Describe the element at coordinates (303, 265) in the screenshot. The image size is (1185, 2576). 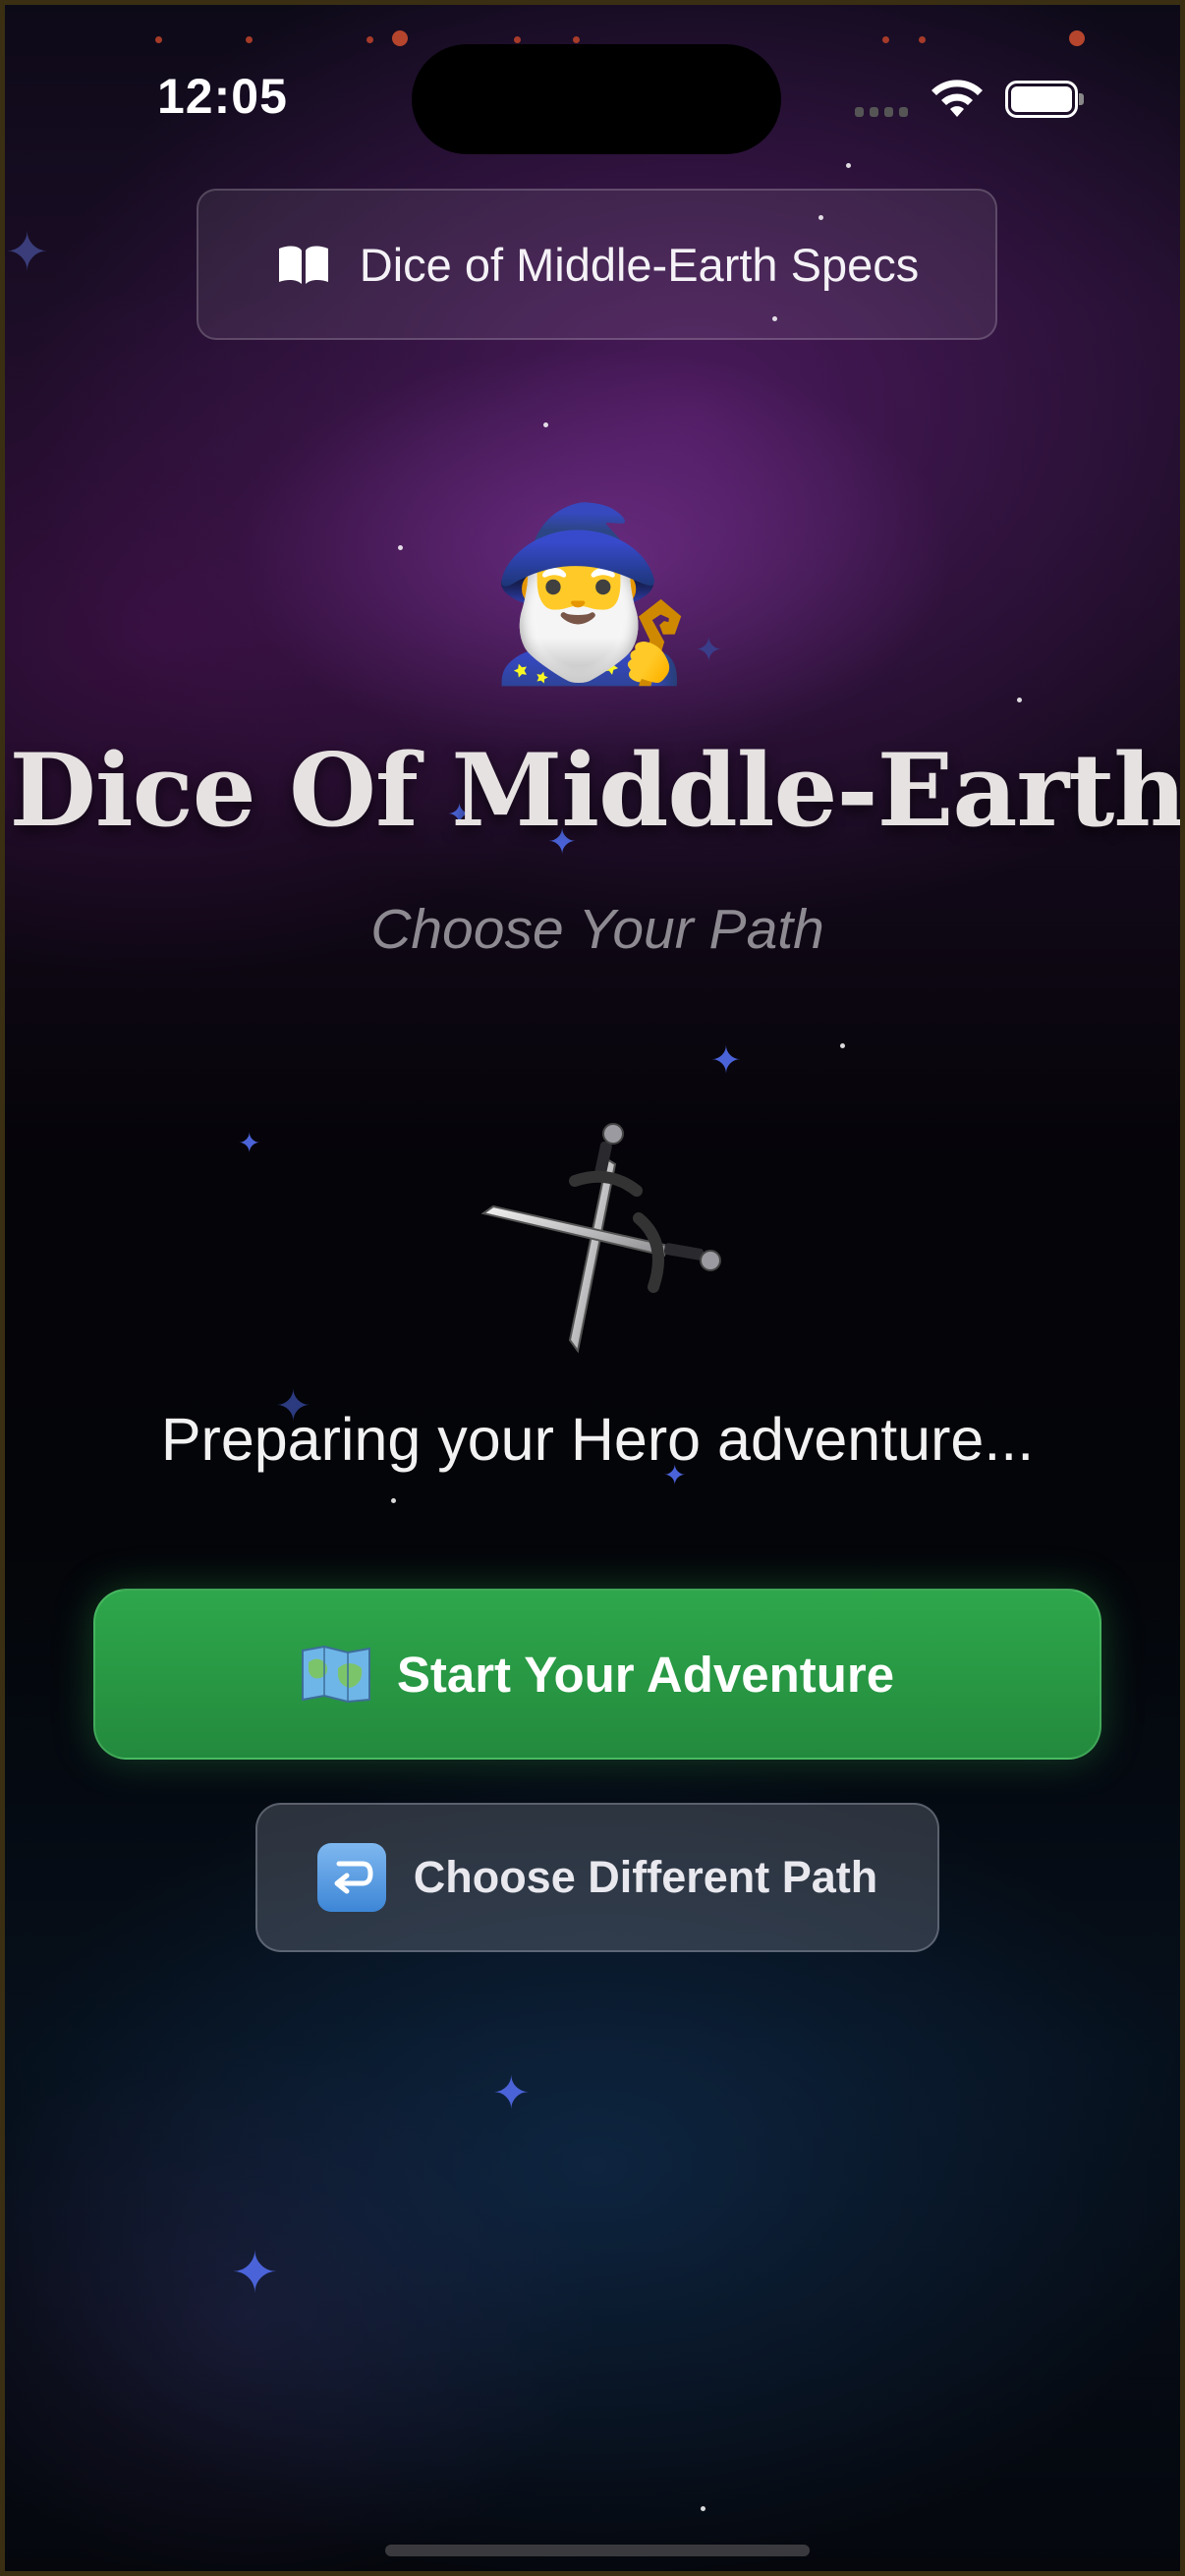
I see `book-icon` at that location.